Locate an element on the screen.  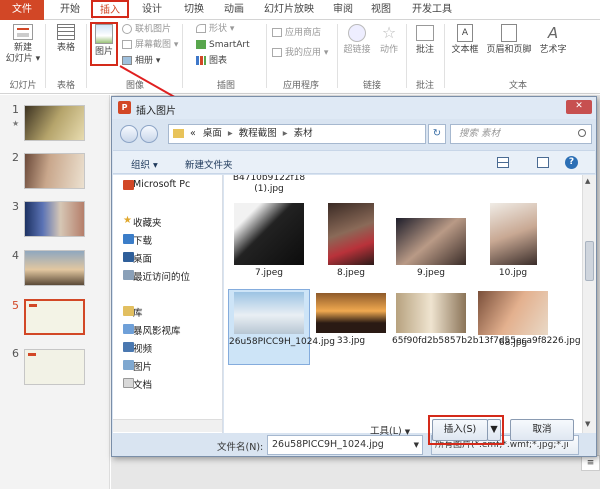
file-item: 10.jpg is located at coordinates (513, 241).